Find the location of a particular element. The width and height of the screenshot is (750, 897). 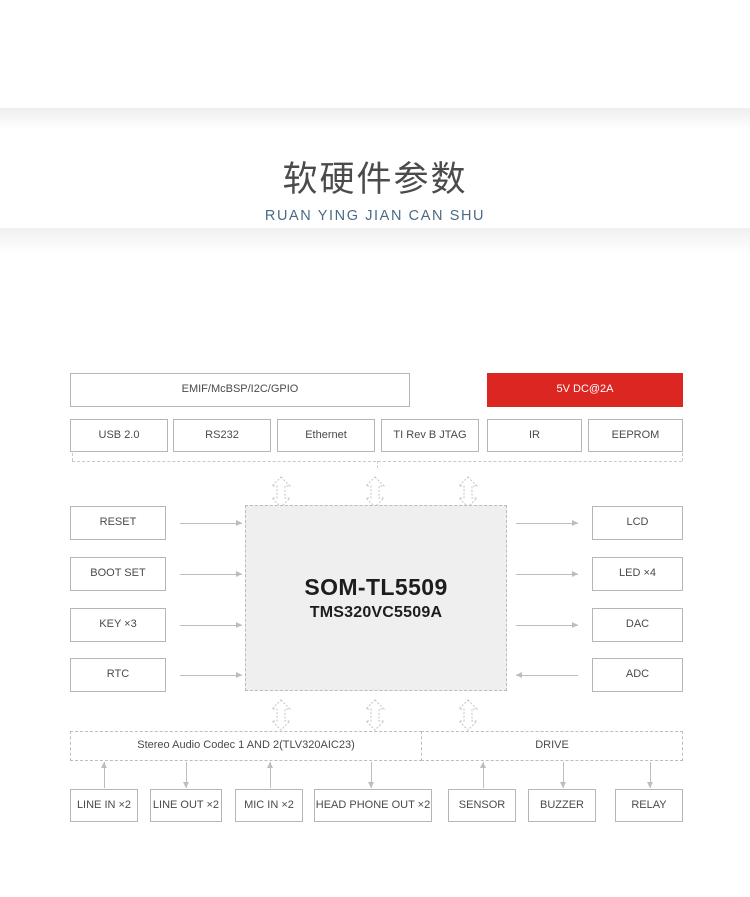

arrow-reset-to-chip is located at coordinates (211, 523).